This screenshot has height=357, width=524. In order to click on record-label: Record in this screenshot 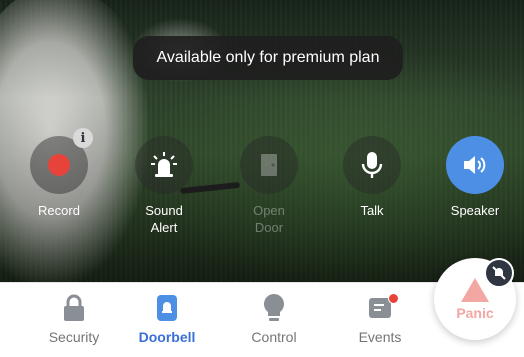, I will do `click(59, 210)`.